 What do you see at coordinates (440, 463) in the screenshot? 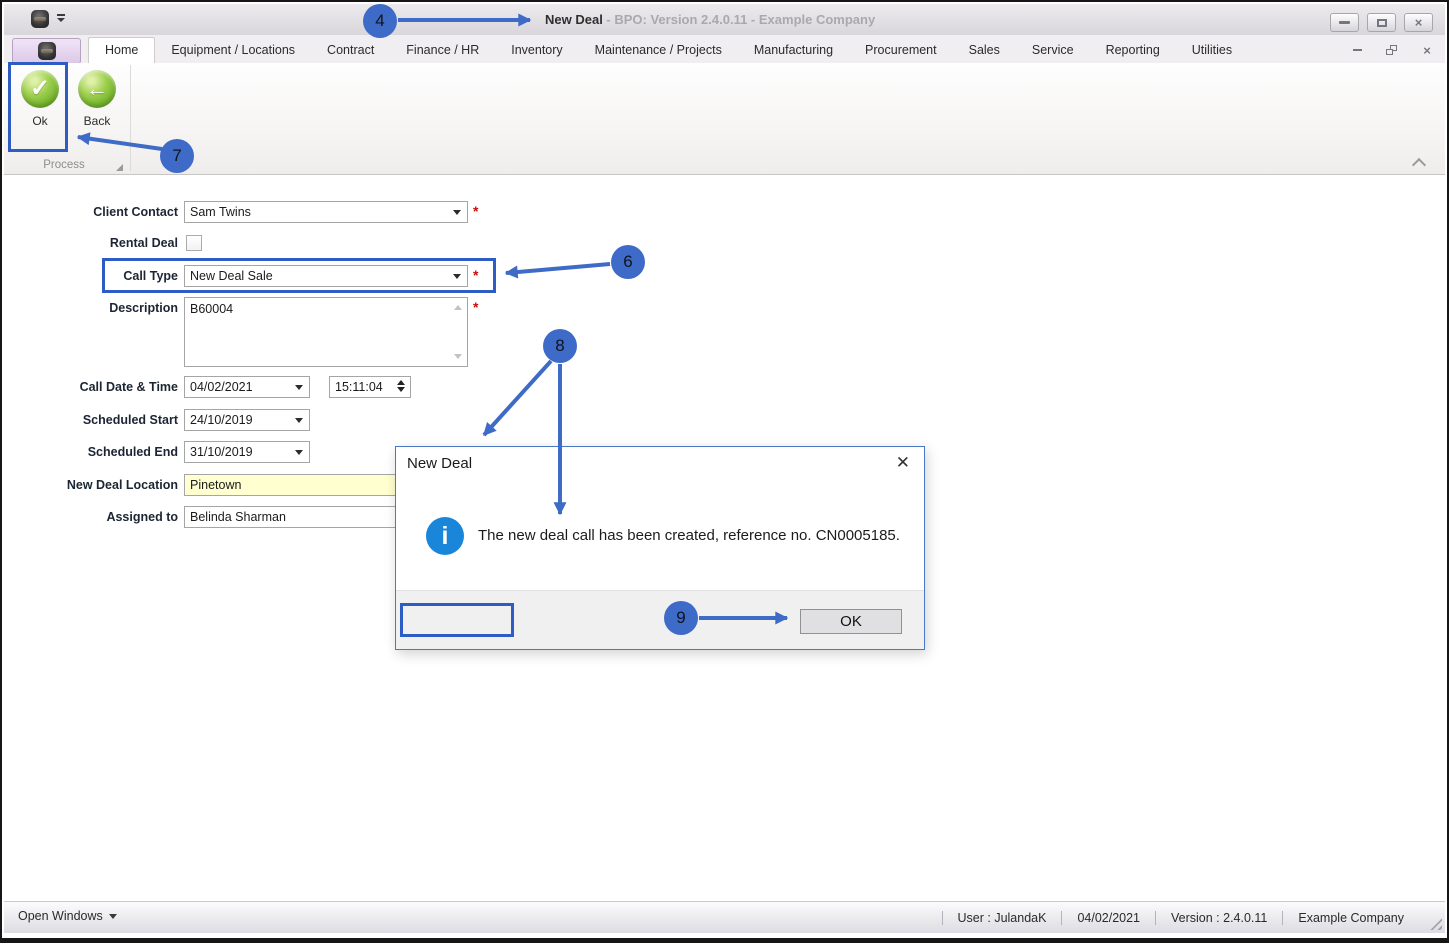
I see `dialog-title: New Deal` at bounding box center [440, 463].